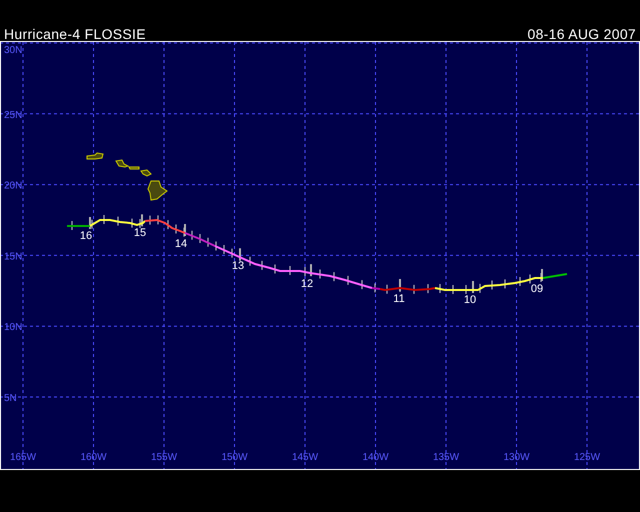 The height and width of the screenshot is (512, 640). I want to click on date-label: 16, so click(86, 236).